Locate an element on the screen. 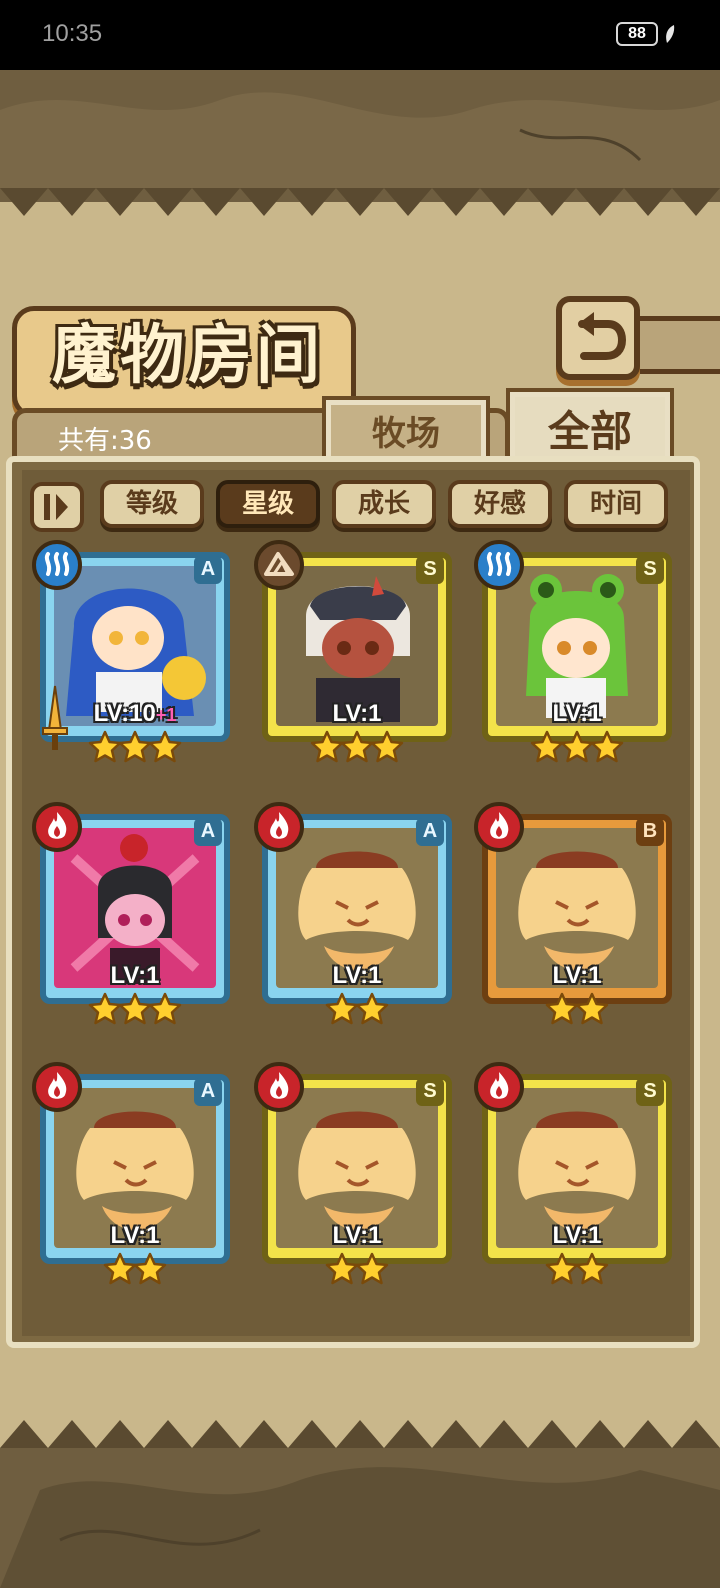 The height and width of the screenshot is (1588, 720). monster-card: B LV:1 is located at coordinates (573, 914).